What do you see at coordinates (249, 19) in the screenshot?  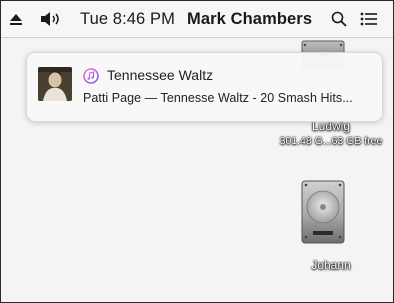 I see `user-menu: Mark Chambers` at bounding box center [249, 19].